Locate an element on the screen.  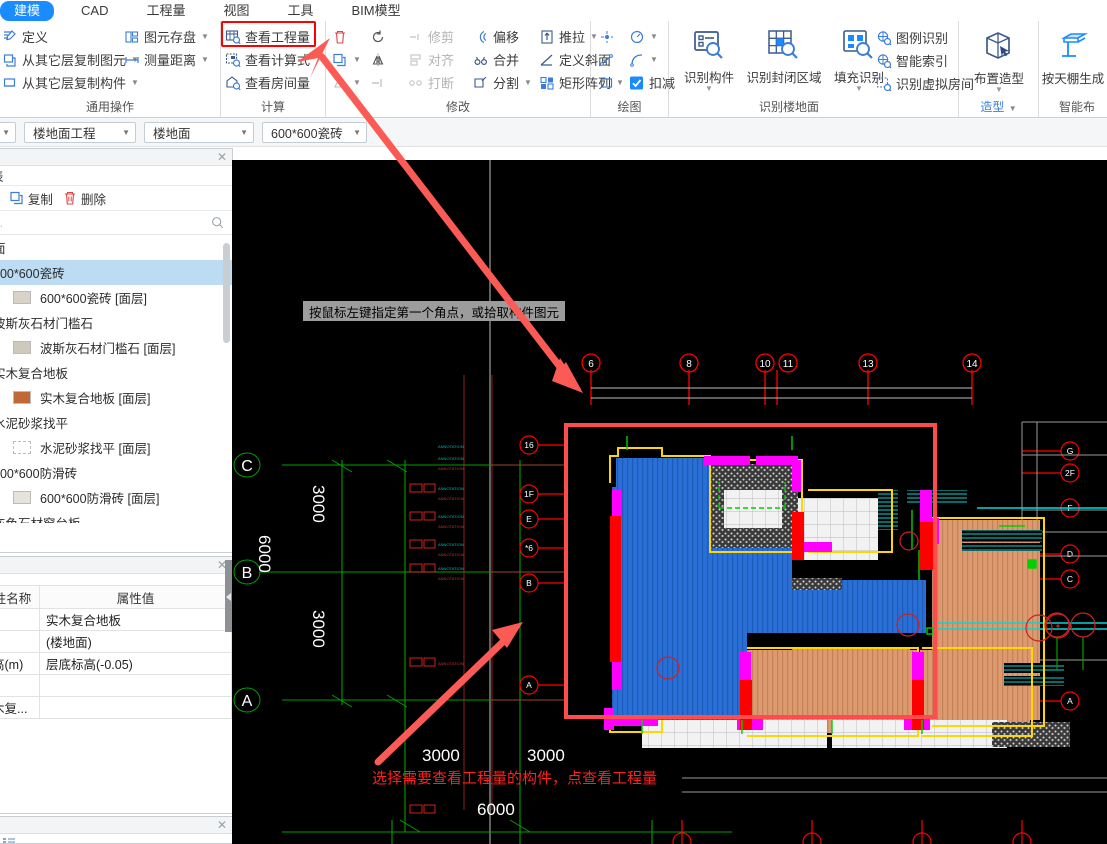
tab-bim-model: BIM模型 is located at coordinates (376, 11).